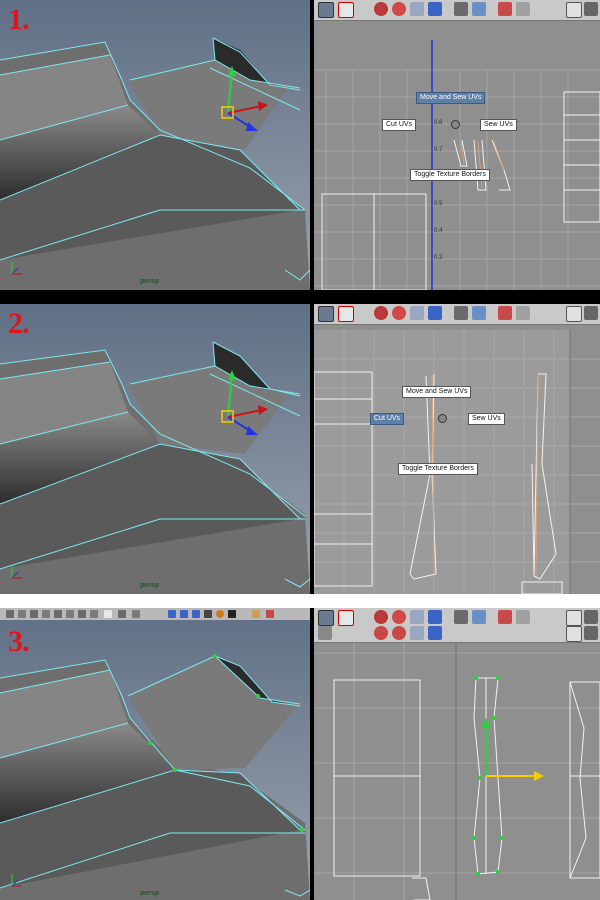  Describe the element at coordinates (150, 585) in the screenshot. I see `viewport-camera-label: persp` at that location.